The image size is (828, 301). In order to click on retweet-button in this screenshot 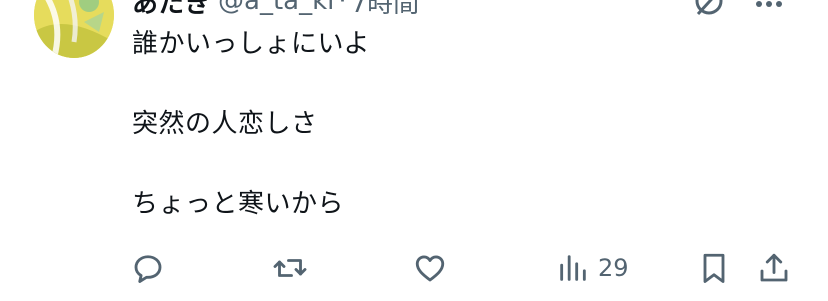, I will do `click(290, 268)`.